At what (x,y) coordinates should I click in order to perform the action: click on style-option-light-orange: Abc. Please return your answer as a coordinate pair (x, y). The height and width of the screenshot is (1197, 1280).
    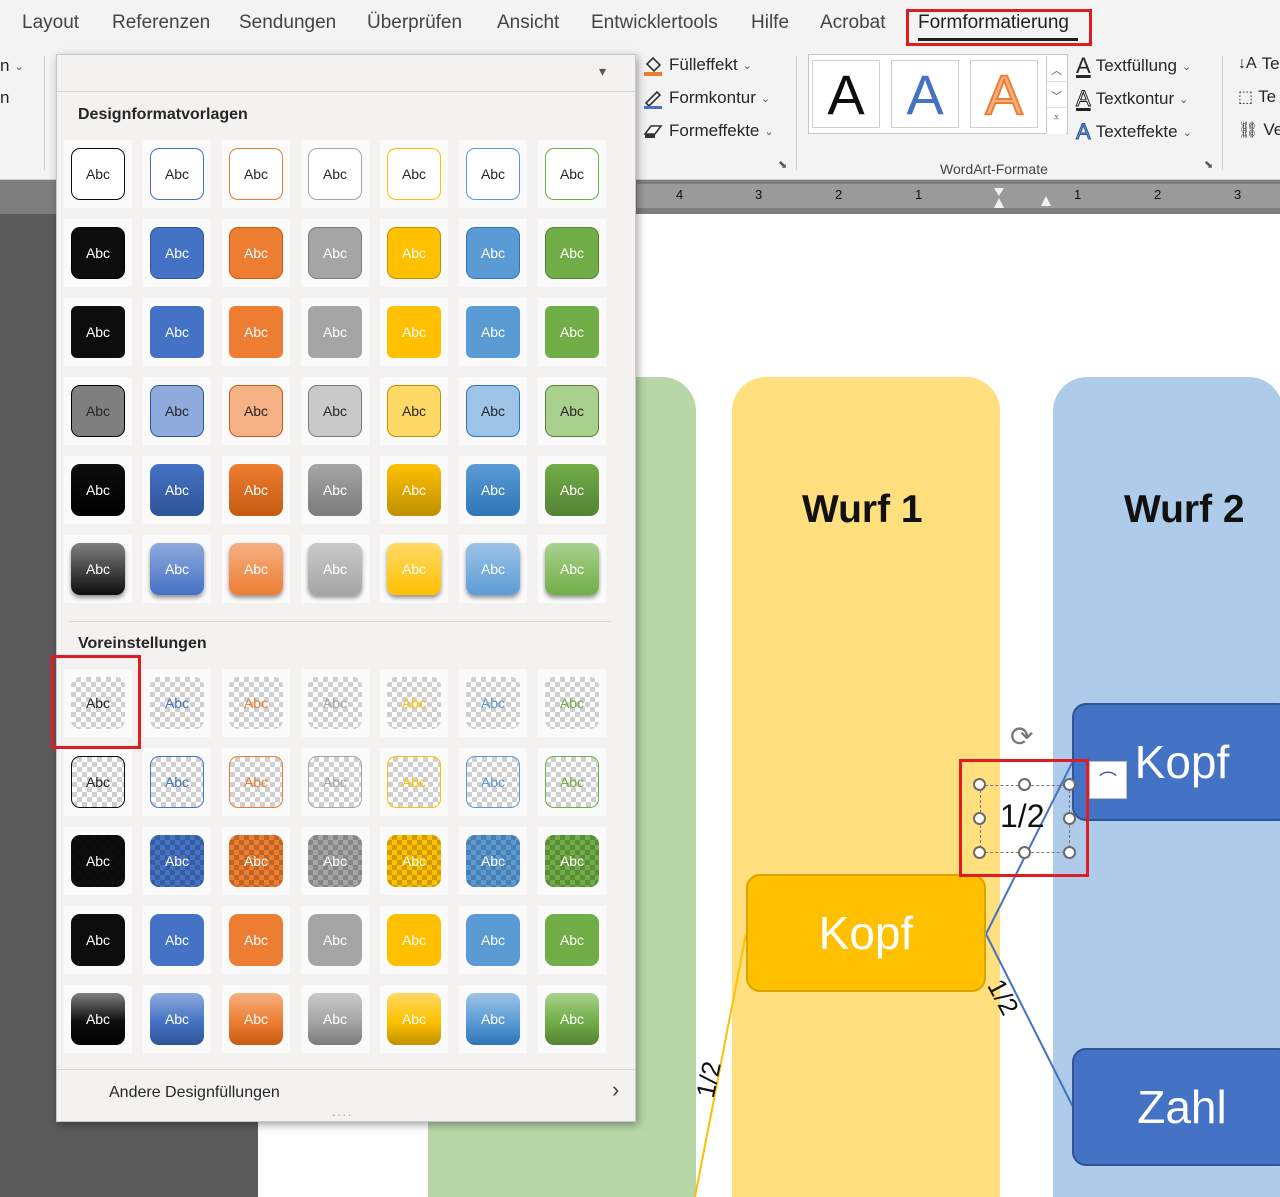
    Looking at the image, I should click on (256, 411).